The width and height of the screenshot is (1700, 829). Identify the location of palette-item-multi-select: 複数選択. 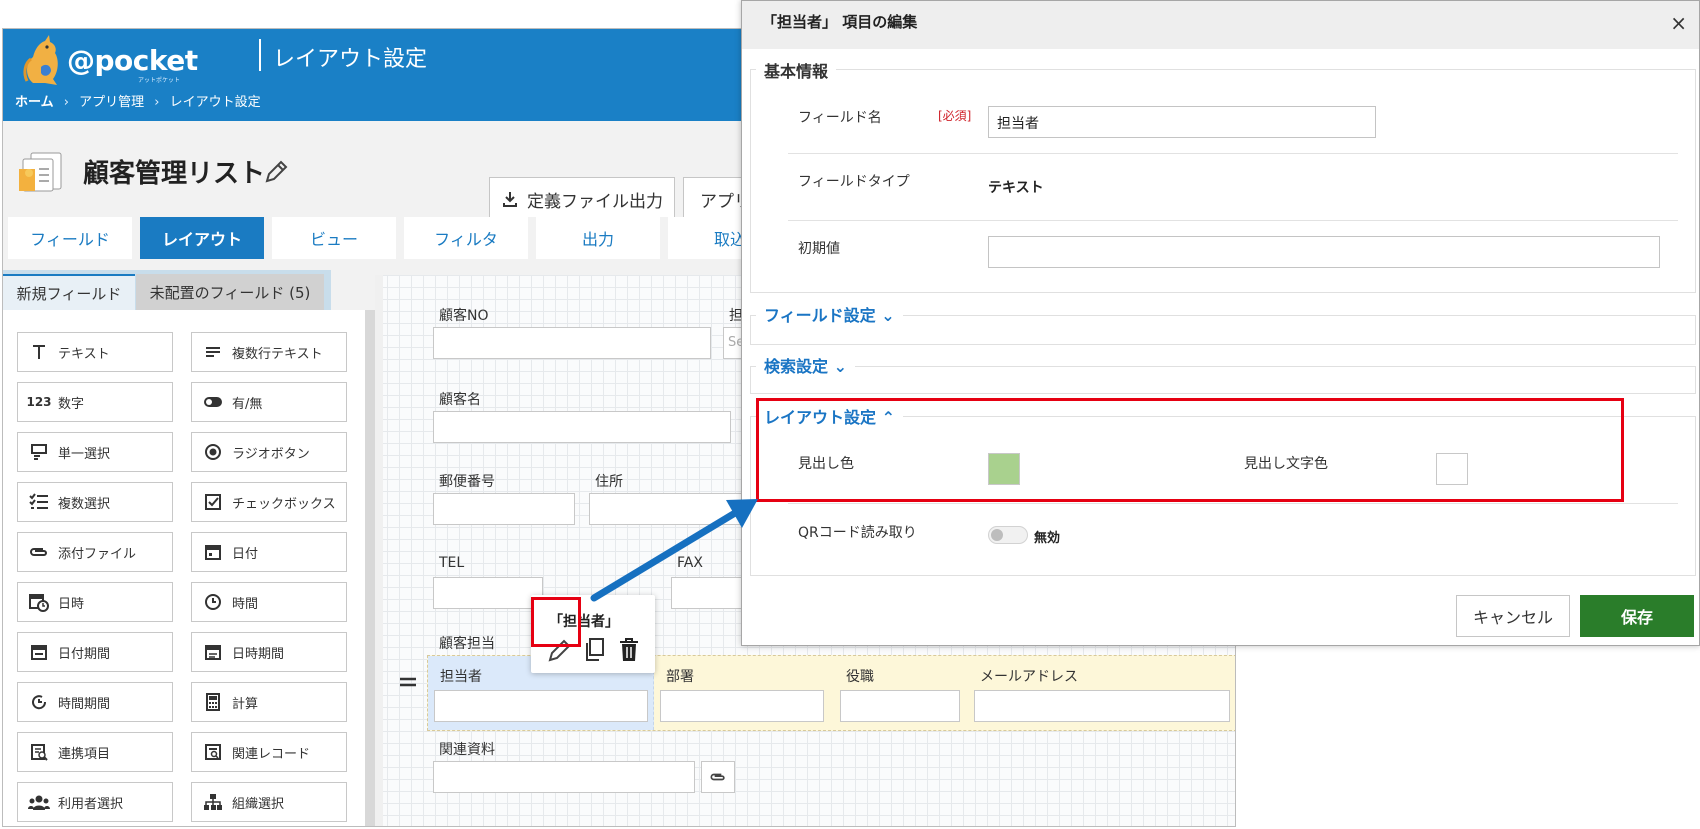
(95, 502).